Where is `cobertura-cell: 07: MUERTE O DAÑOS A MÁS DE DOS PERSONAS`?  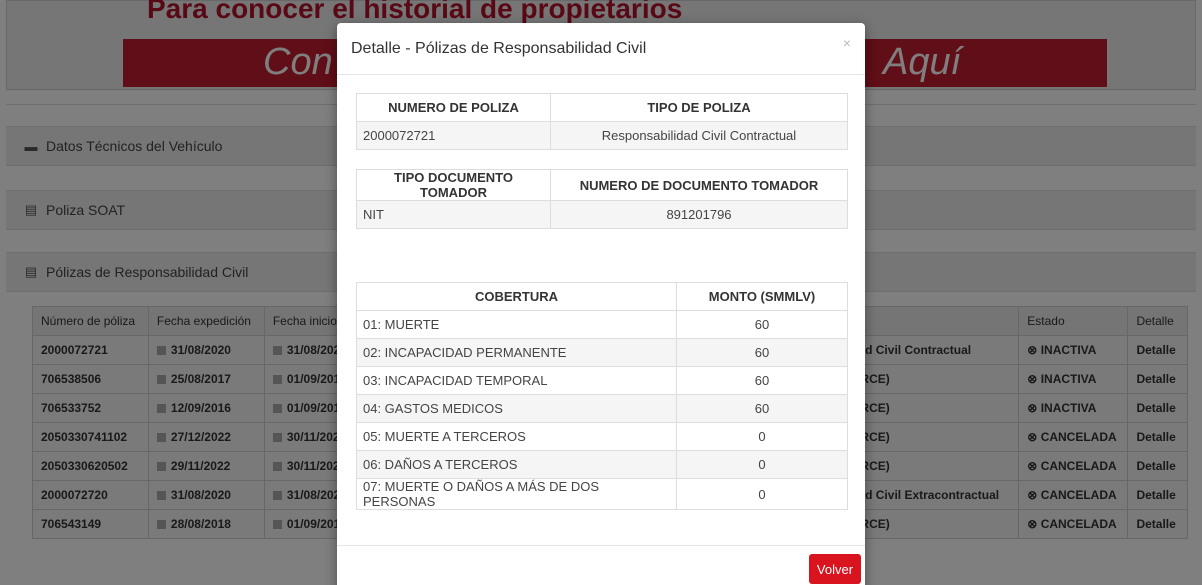
cobertura-cell: 07: MUERTE O DAÑOS A MÁS DE DOS PERSONAS is located at coordinates (516, 494).